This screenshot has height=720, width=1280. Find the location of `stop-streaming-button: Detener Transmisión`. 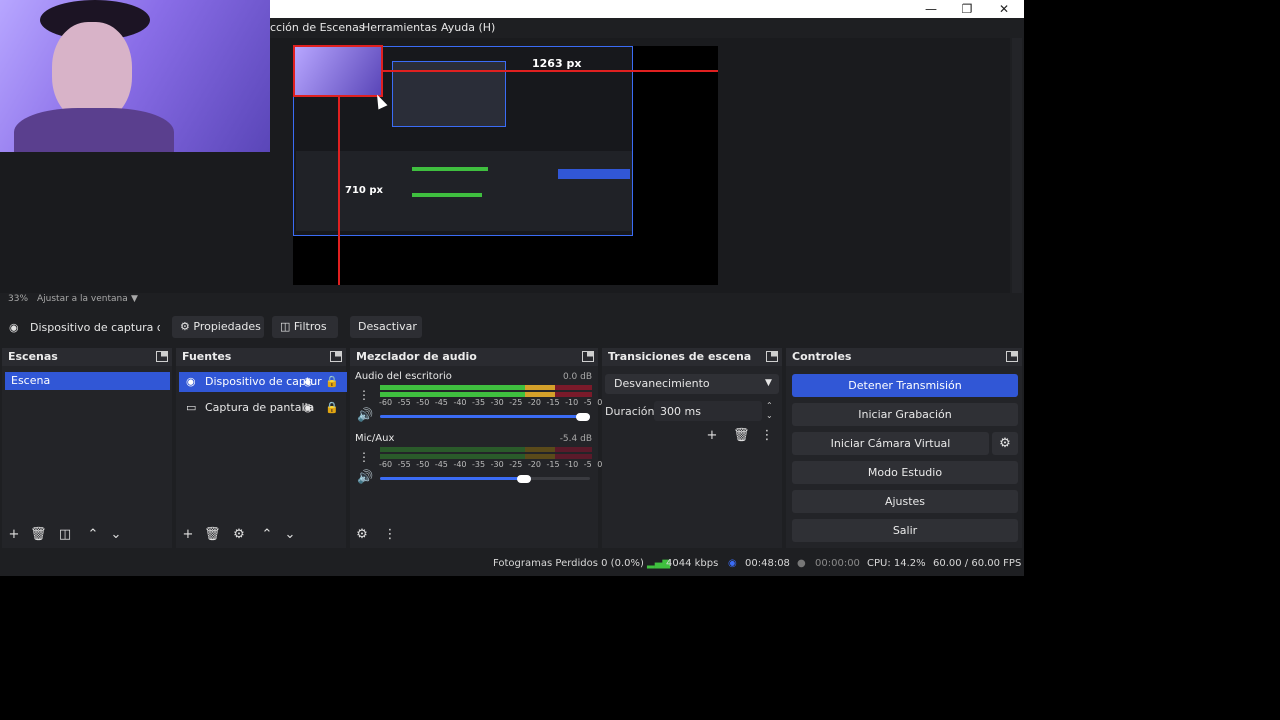

stop-streaming-button: Detener Transmisión is located at coordinates (905, 385).